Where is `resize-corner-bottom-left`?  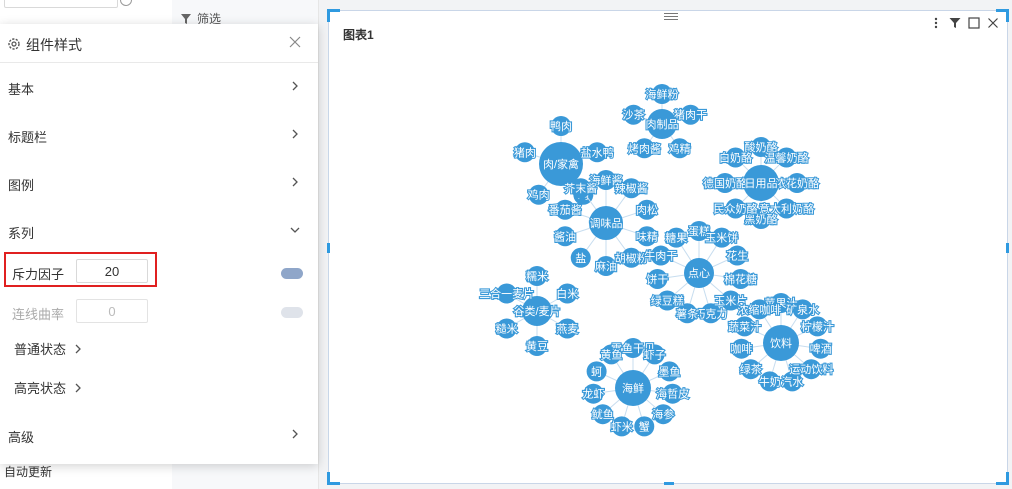 resize-corner-bottom-left is located at coordinates (333, 478).